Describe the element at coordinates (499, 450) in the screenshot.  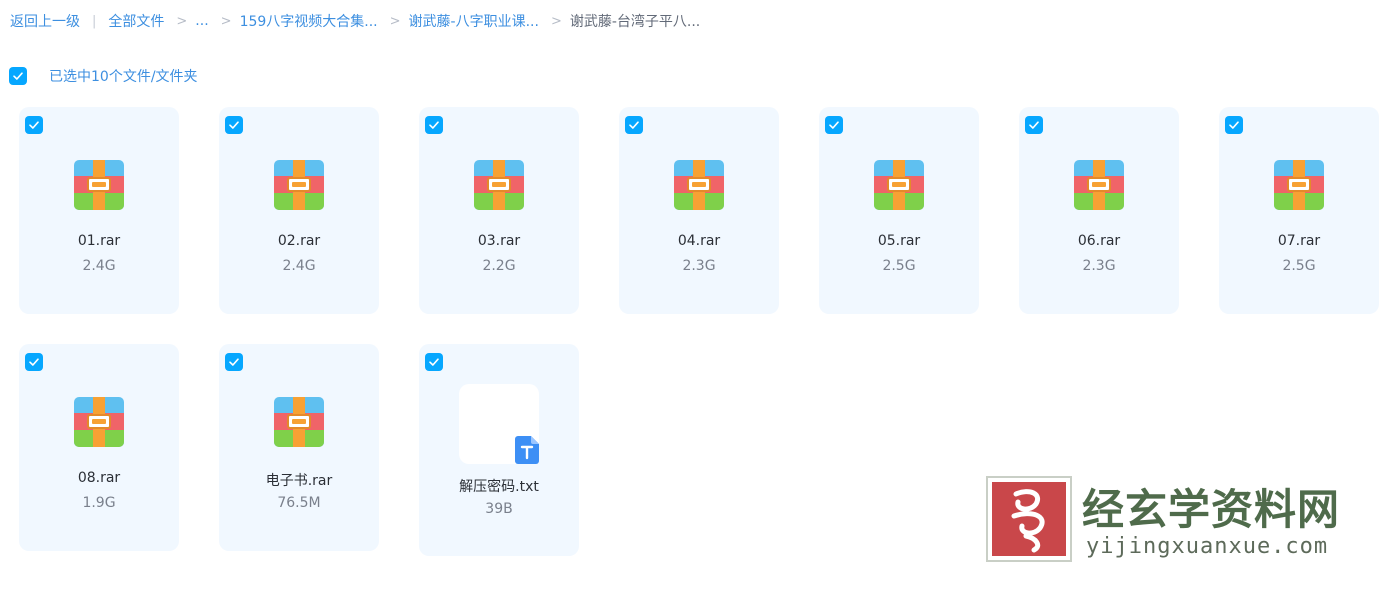
I see `file-card: 解压密码.txt 39B` at that location.